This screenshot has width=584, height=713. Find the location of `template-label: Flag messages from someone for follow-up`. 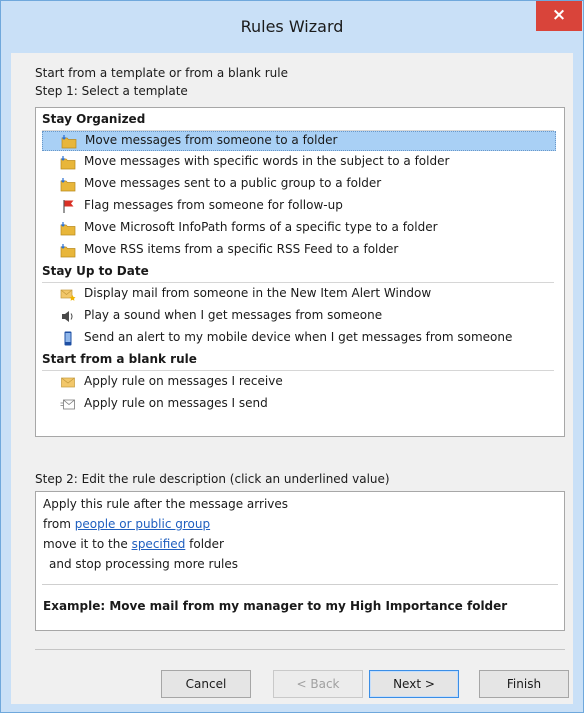

template-label: Flag messages from someone for follow-up is located at coordinates (213, 205).